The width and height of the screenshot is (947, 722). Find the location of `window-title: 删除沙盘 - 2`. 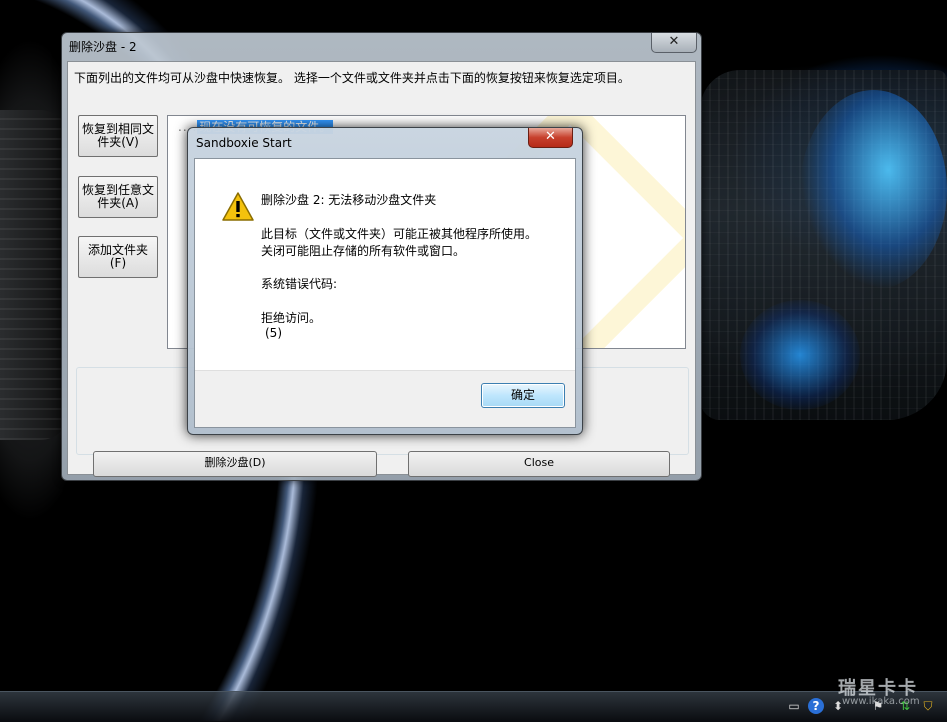

window-title: 删除沙盘 - 2 is located at coordinates (103, 47).